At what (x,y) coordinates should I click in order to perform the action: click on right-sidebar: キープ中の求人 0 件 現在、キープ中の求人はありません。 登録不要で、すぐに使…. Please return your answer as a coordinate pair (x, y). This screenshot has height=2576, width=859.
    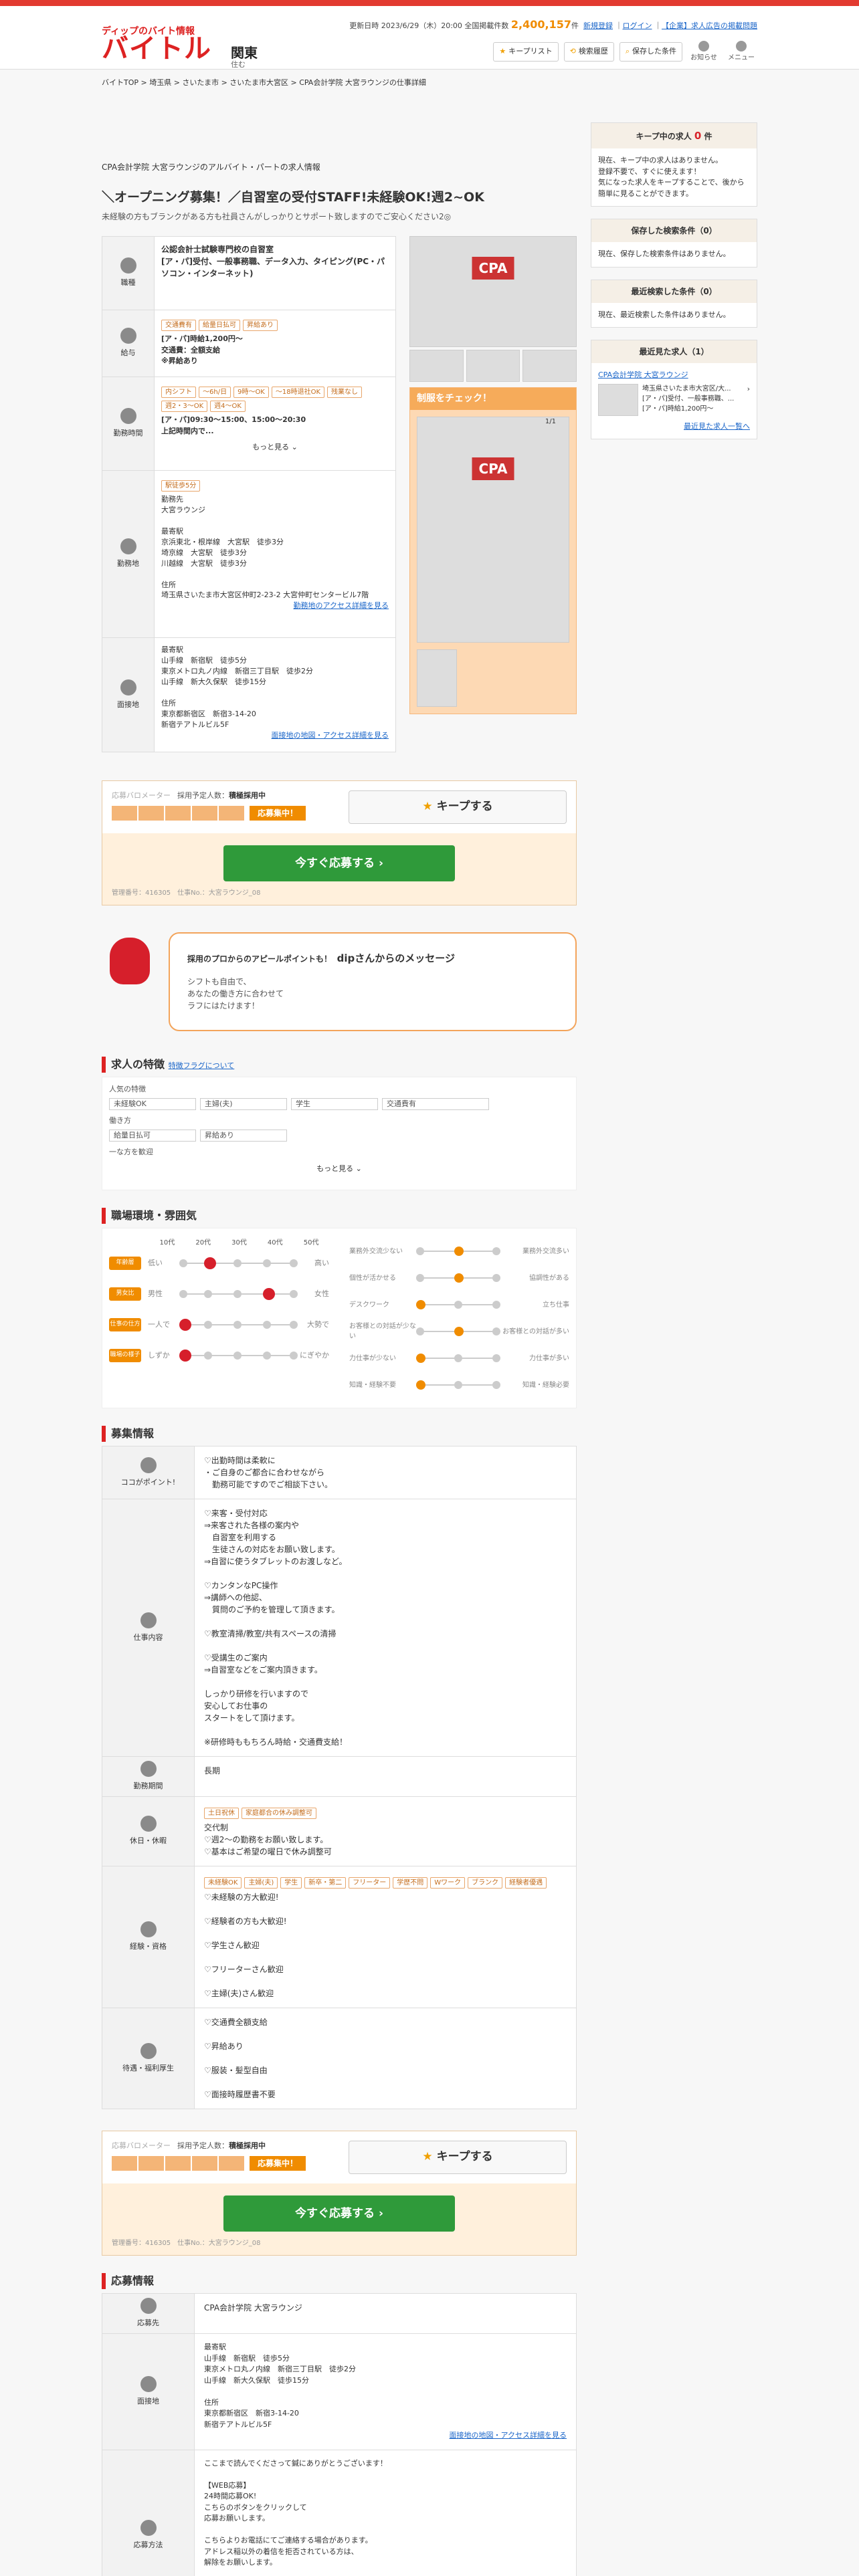
    Looking at the image, I should click on (674, 287).